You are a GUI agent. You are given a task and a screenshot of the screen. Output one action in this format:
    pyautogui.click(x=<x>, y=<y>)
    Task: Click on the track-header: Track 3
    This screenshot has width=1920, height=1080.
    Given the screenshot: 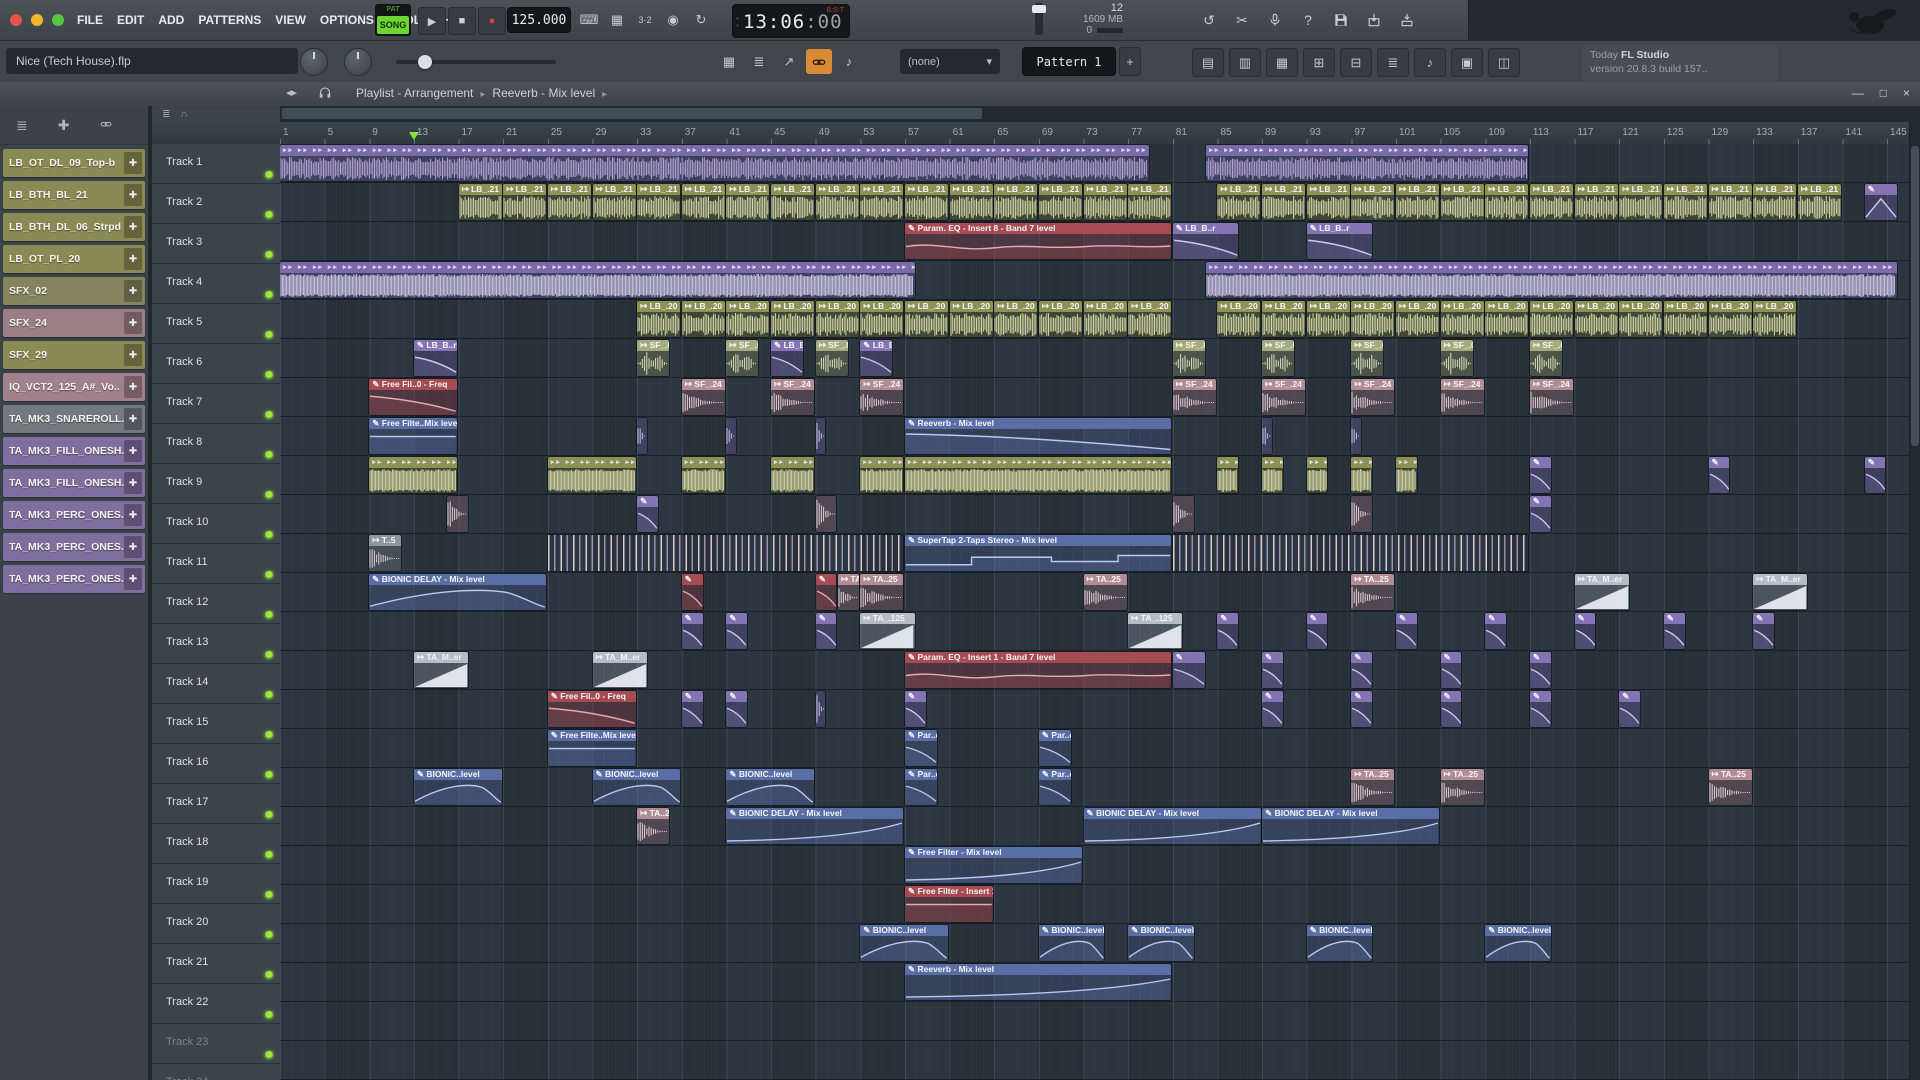 What is the action you would take?
    pyautogui.click(x=216, y=244)
    